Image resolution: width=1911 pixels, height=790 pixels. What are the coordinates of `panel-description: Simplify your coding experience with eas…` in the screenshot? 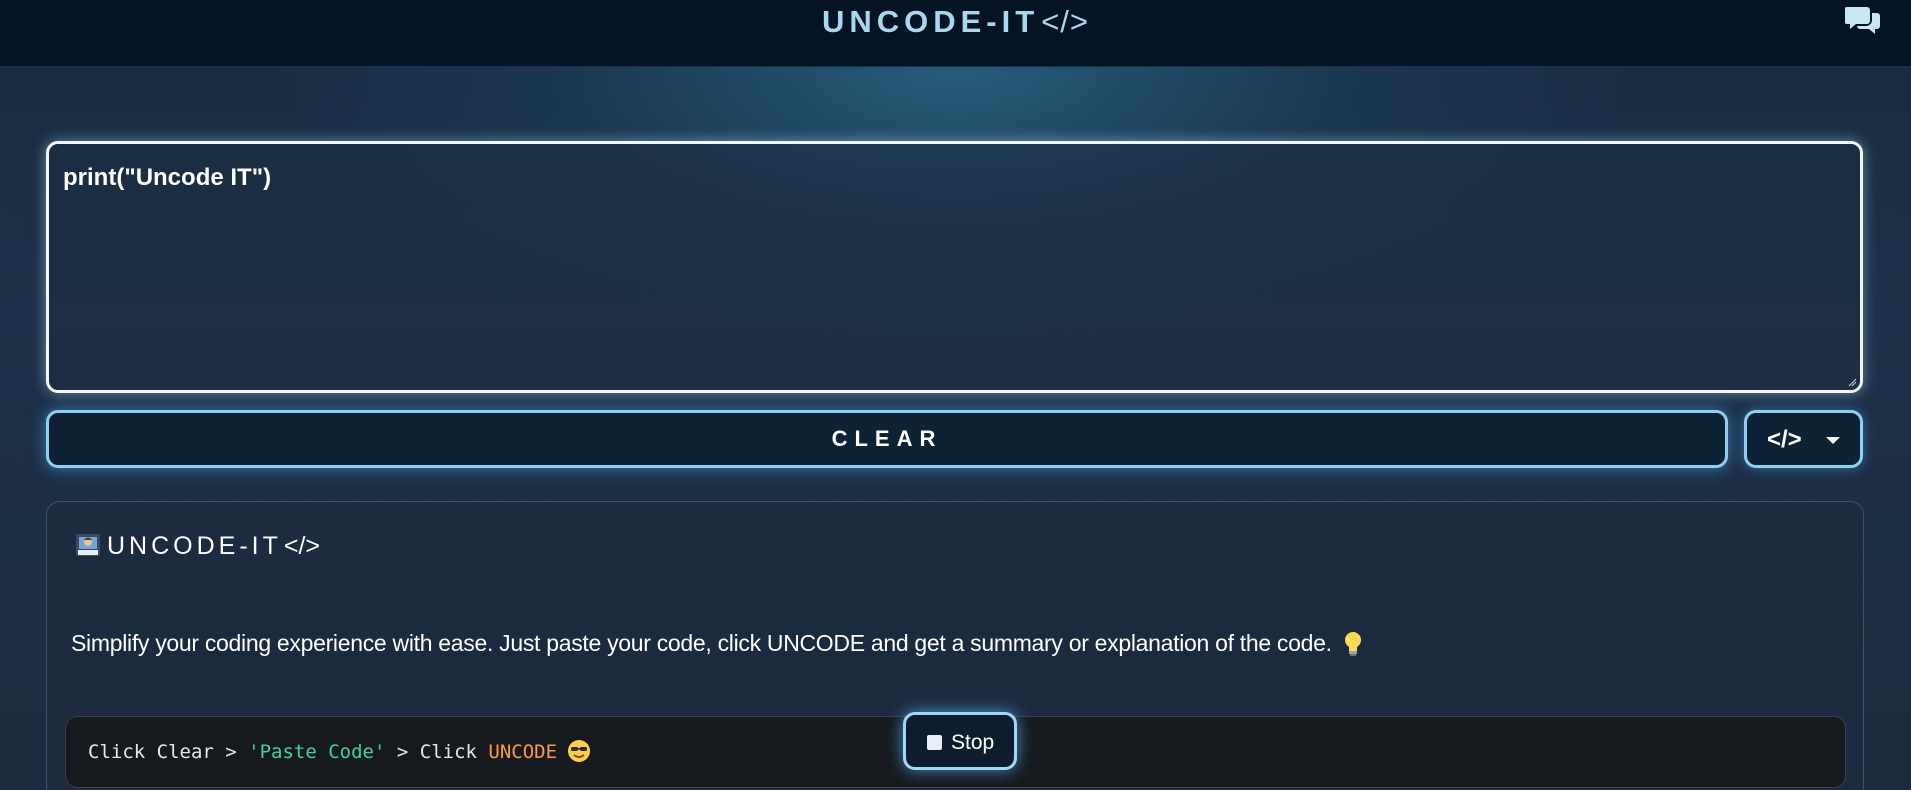 It's located at (716, 643).